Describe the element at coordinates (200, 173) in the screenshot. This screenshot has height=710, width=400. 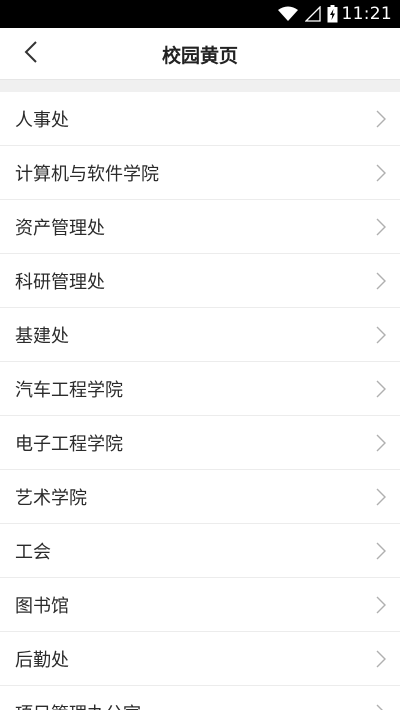
I see `list-item: 计算机与软件学院` at that location.